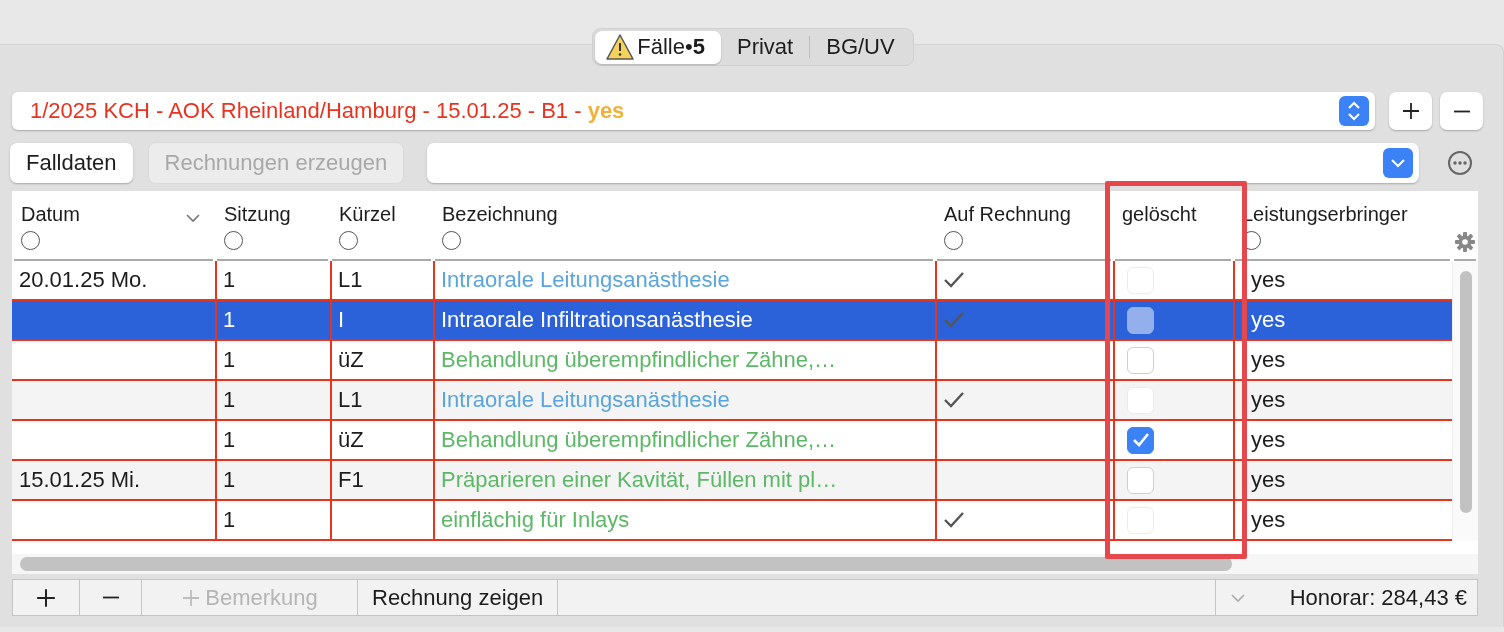 The width and height of the screenshot is (1504, 632). I want to click on more-icon, so click(1460, 163).